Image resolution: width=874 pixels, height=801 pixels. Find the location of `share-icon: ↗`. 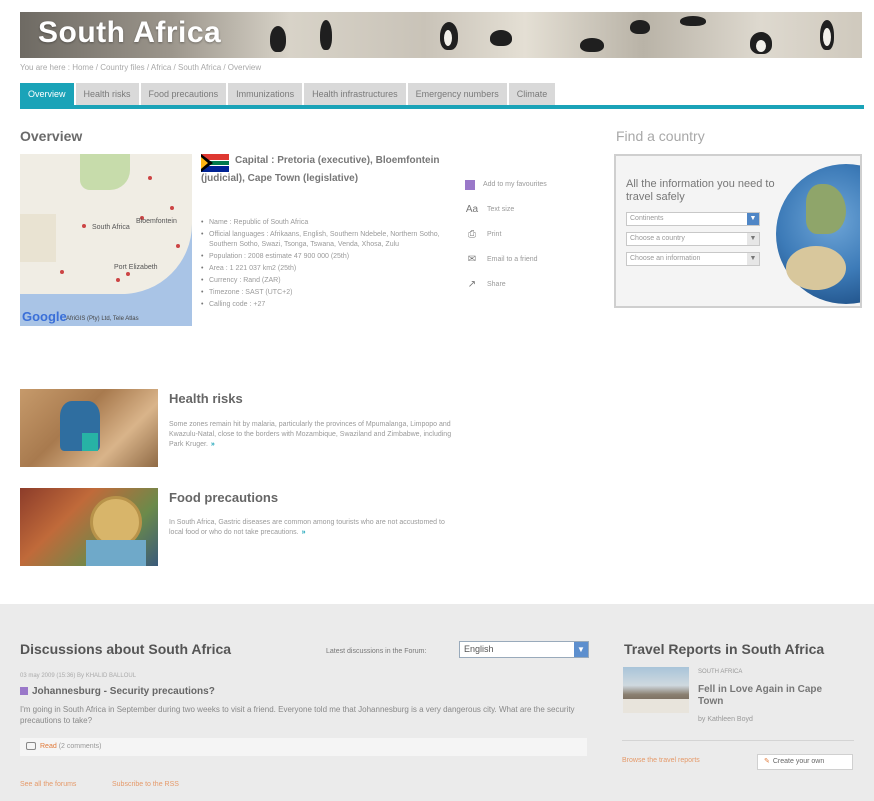

share-icon: ↗ is located at coordinates (472, 284).